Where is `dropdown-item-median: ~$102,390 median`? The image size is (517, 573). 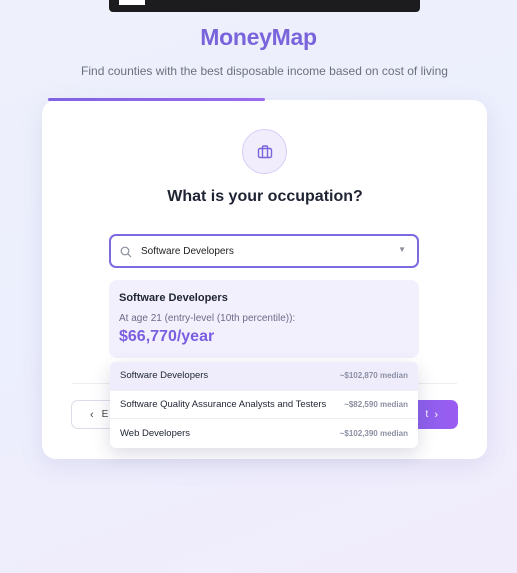
dropdown-item-median: ~$102,390 median is located at coordinates (373, 433).